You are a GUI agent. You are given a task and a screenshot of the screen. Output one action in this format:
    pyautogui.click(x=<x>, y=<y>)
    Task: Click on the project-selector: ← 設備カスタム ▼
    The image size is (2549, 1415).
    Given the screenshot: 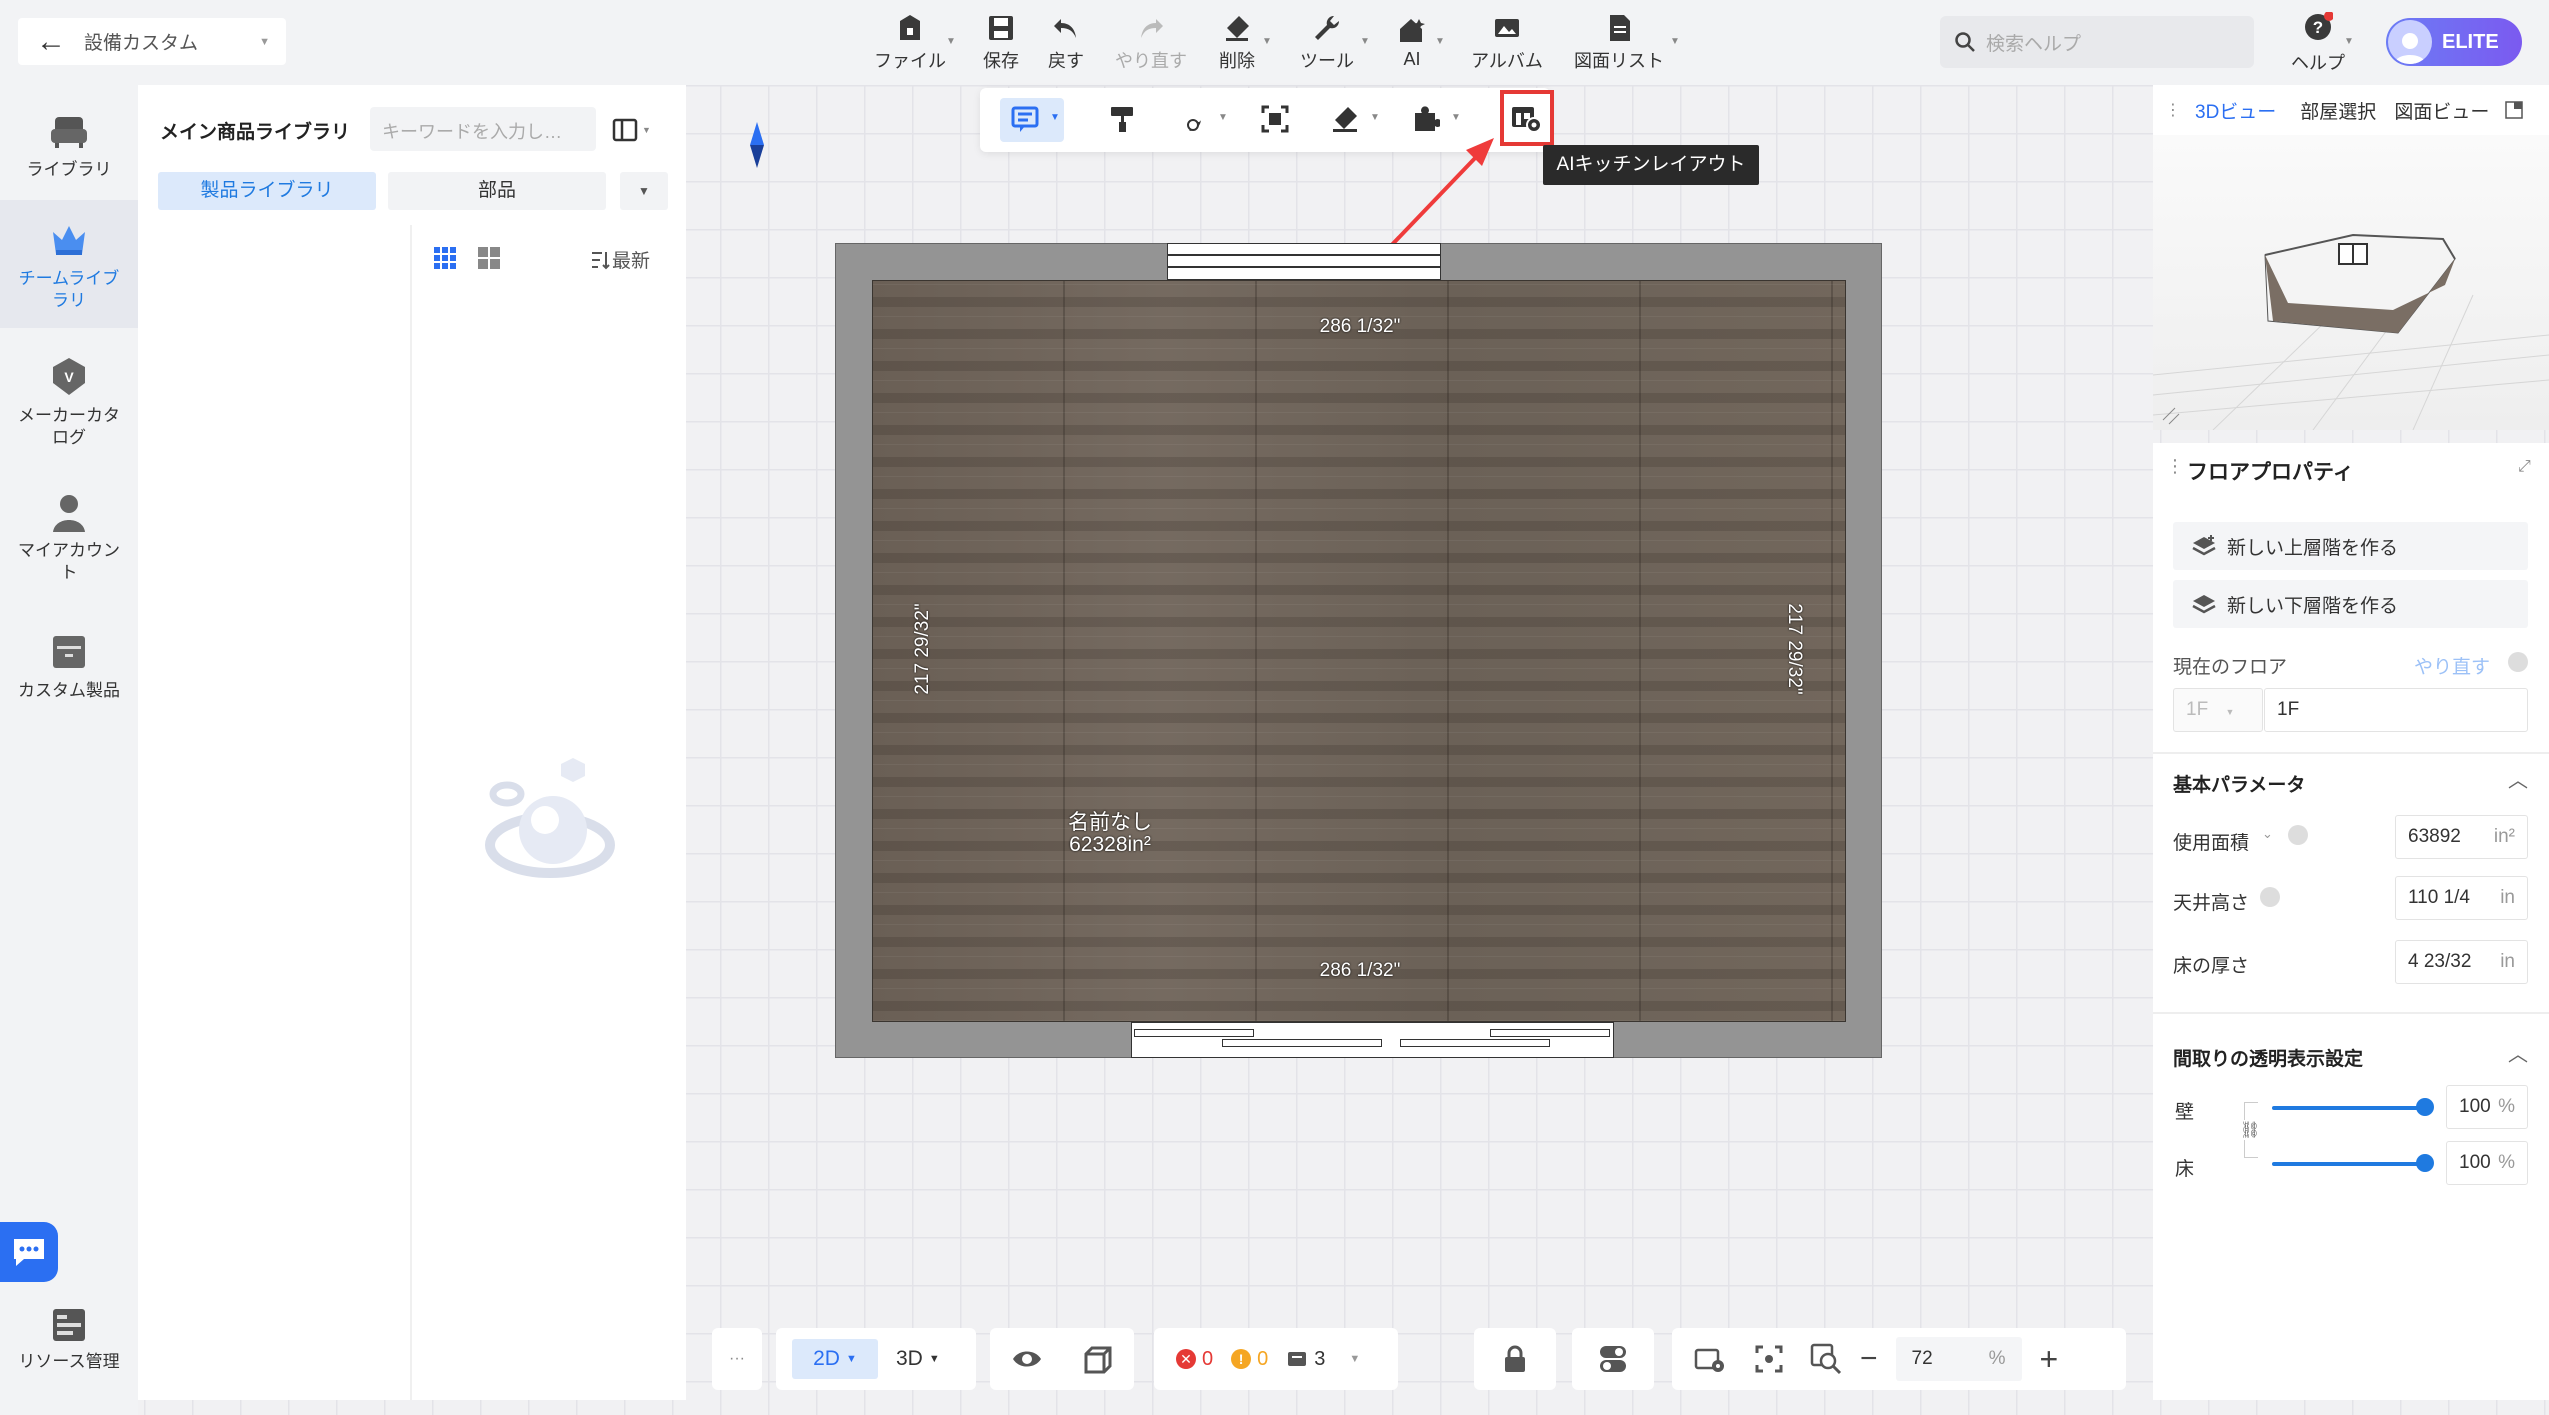 What is the action you would take?
    pyautogui.click(x=152, y=41)
    